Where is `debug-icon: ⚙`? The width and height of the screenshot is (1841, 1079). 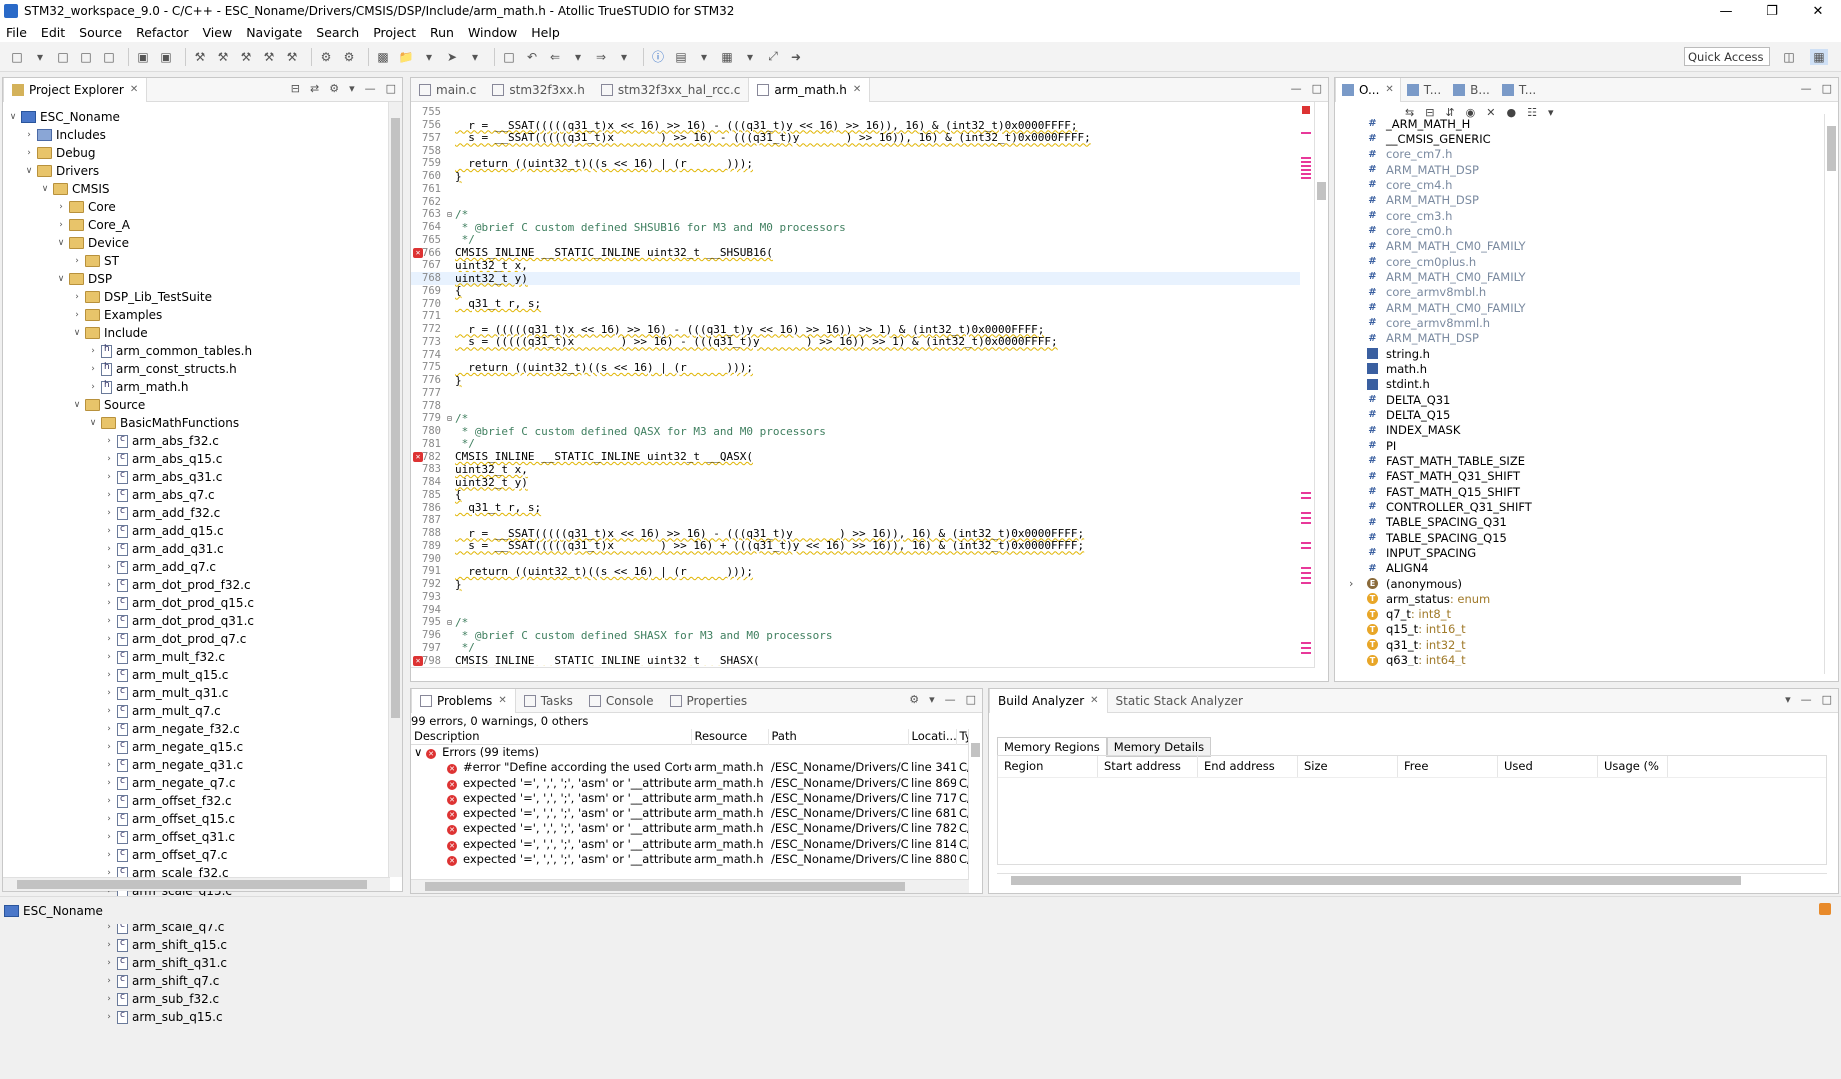
debug-icon: ⚙ is located at coordinates (326, 57).